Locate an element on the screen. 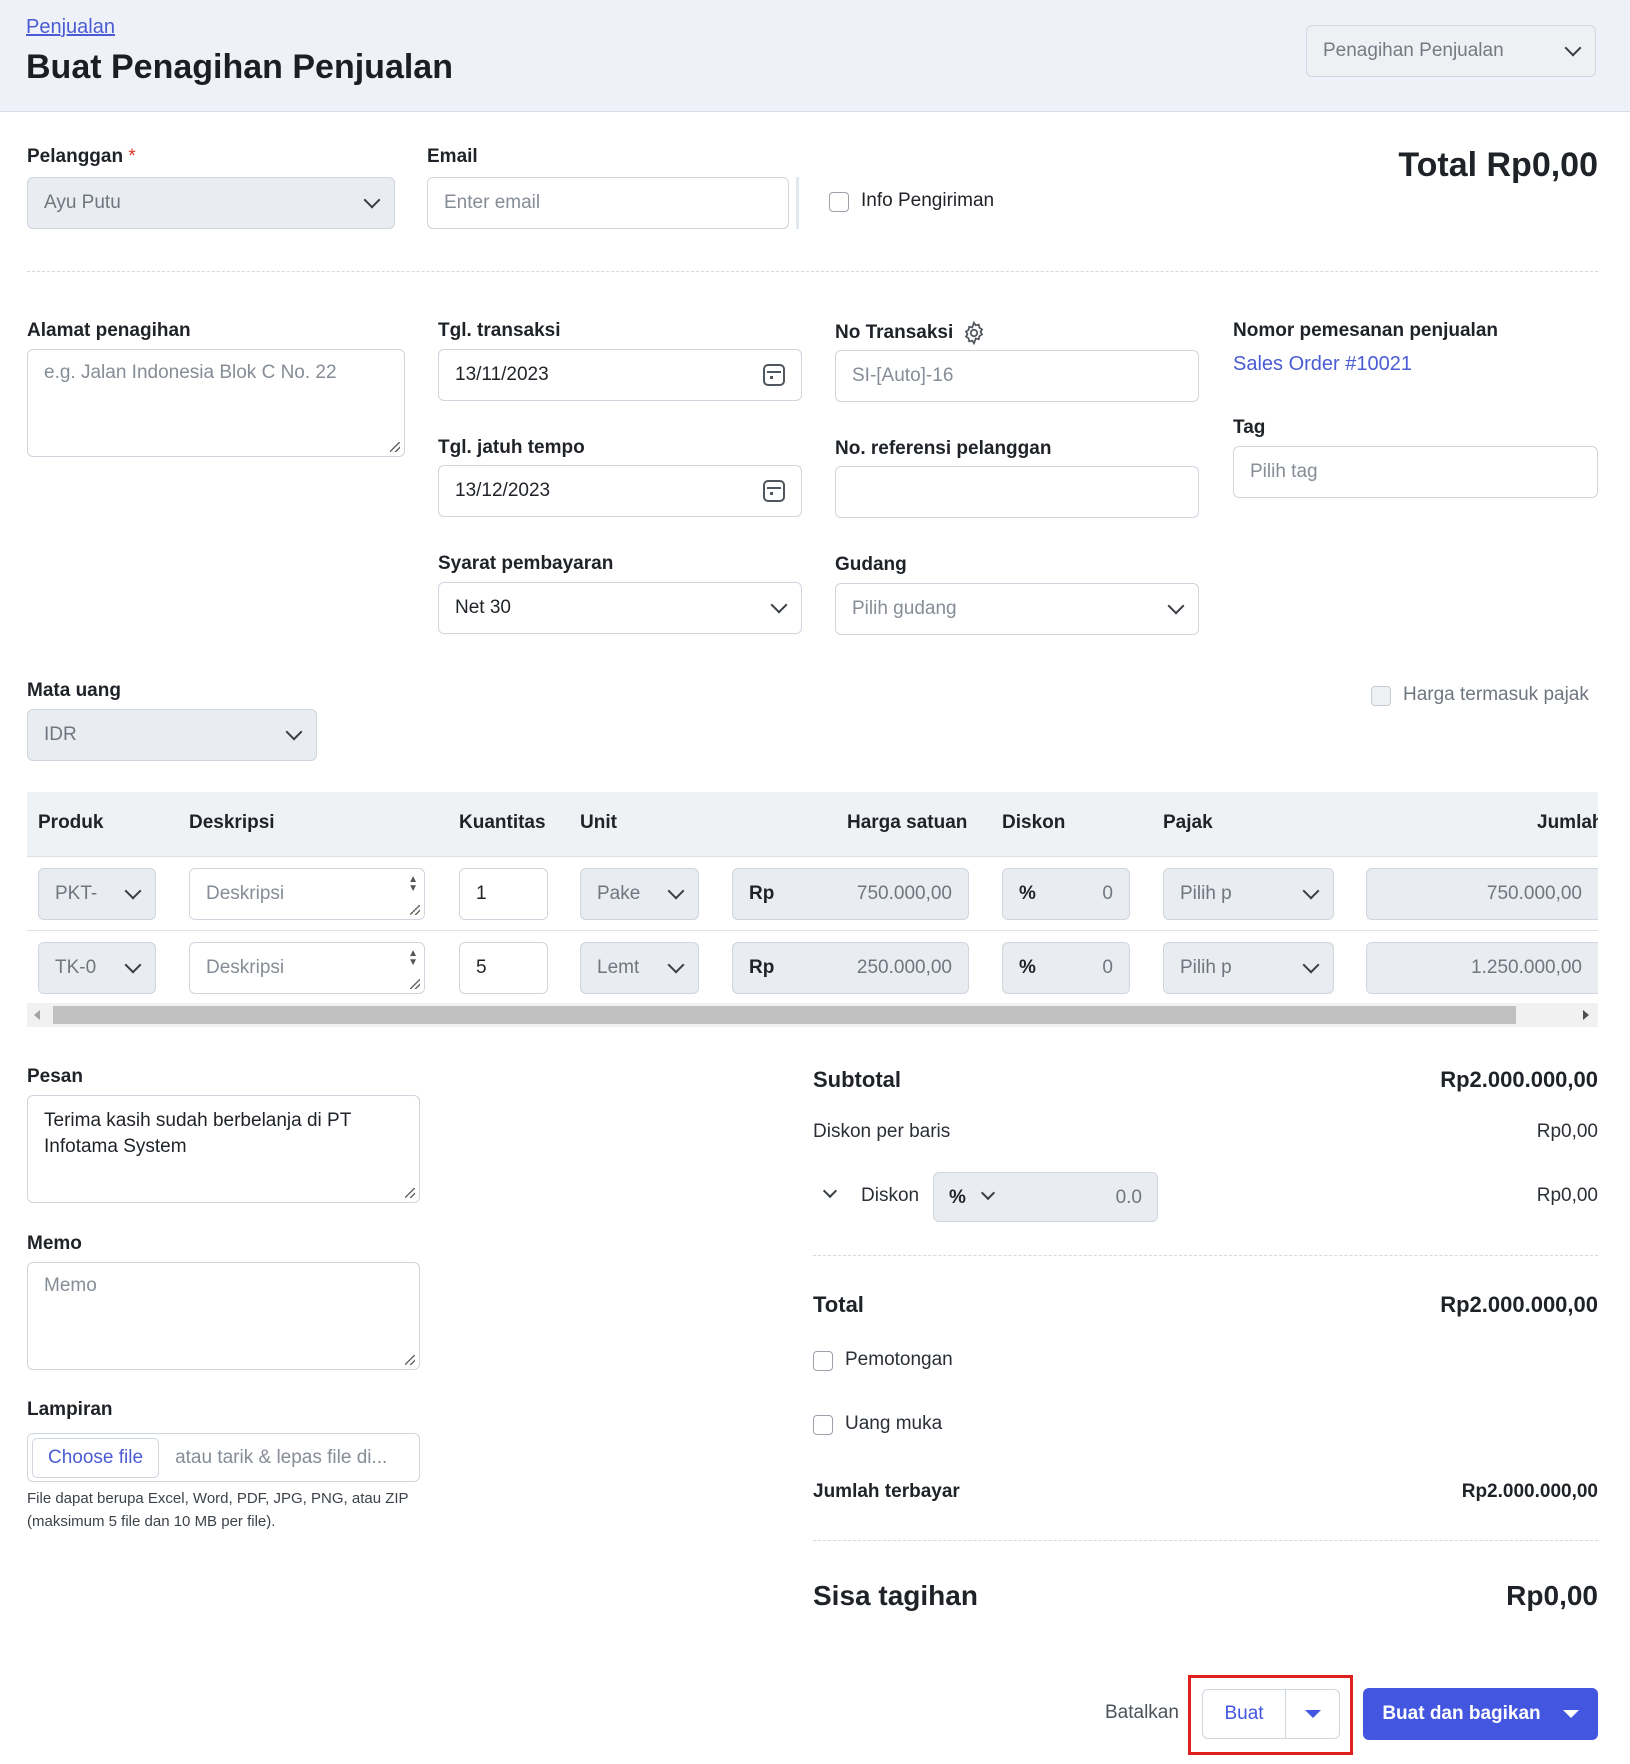 This screenshot has width=1630, height=1764. row1-price-field: Rp 750.000,00 is located at coordinates (850, 894).